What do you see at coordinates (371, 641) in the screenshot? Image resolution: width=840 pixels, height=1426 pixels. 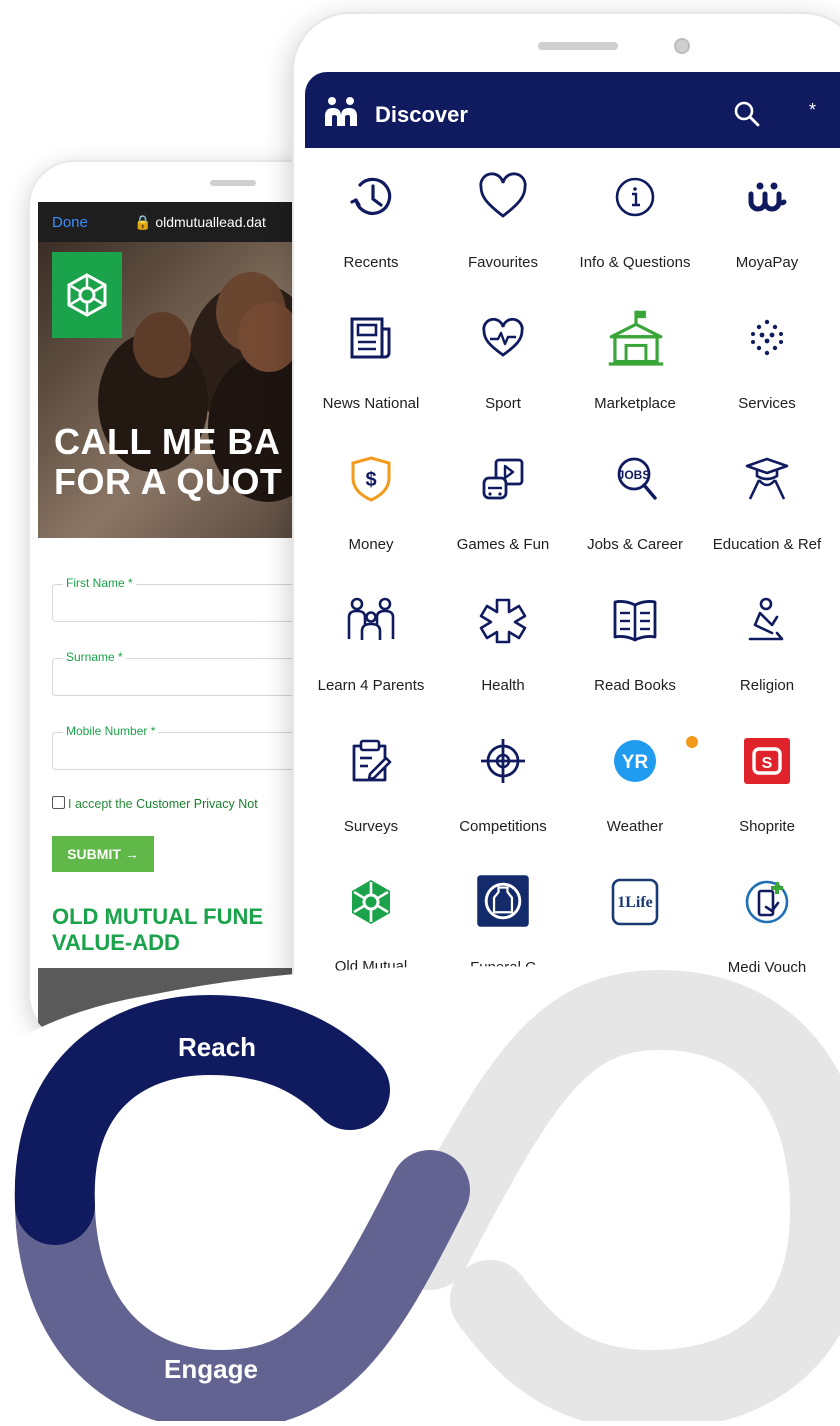 I see `tile-learn-4-parents: Learn 4 Parents` at bounding box center [371, 641].